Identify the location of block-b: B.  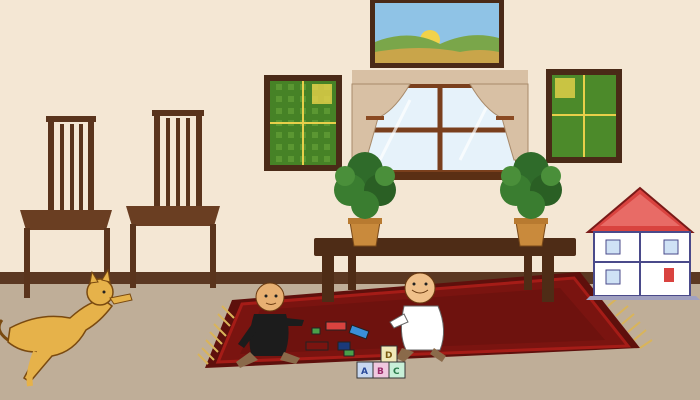
(381, 370).